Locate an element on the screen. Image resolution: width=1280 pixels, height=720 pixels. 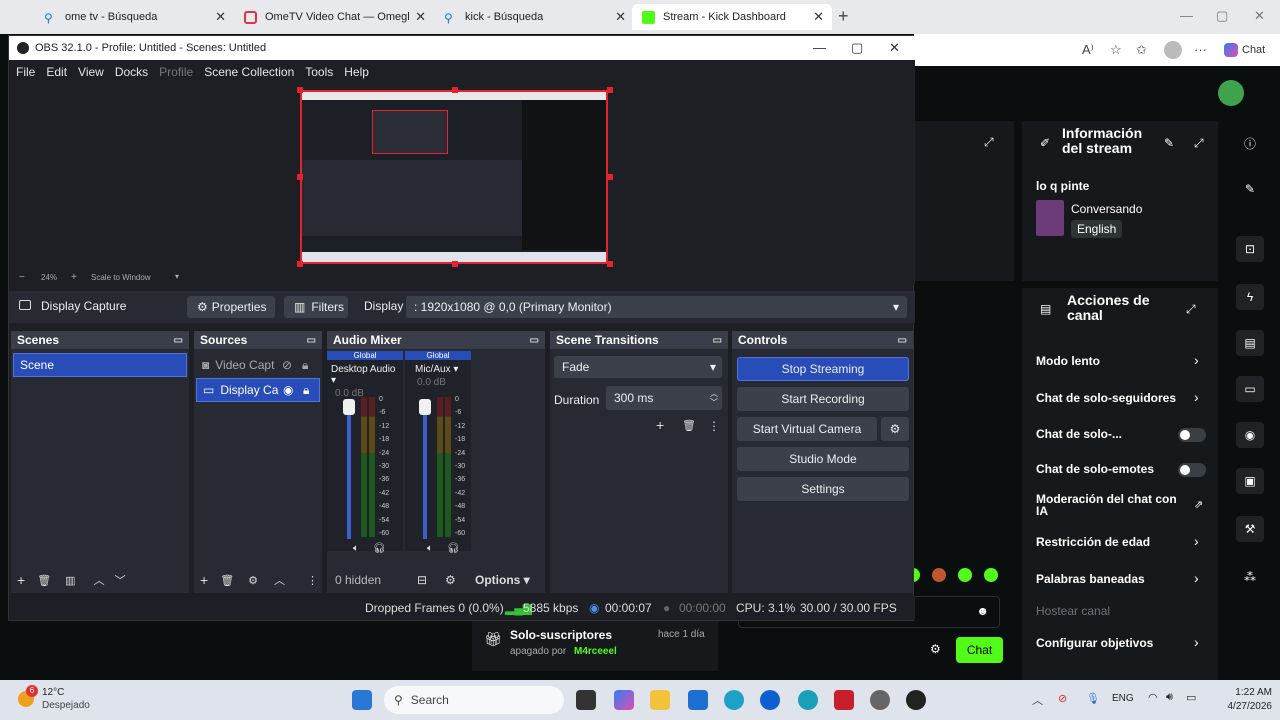
weather-widget: 6 12°C Despejado is located at coordinates (73, 700).